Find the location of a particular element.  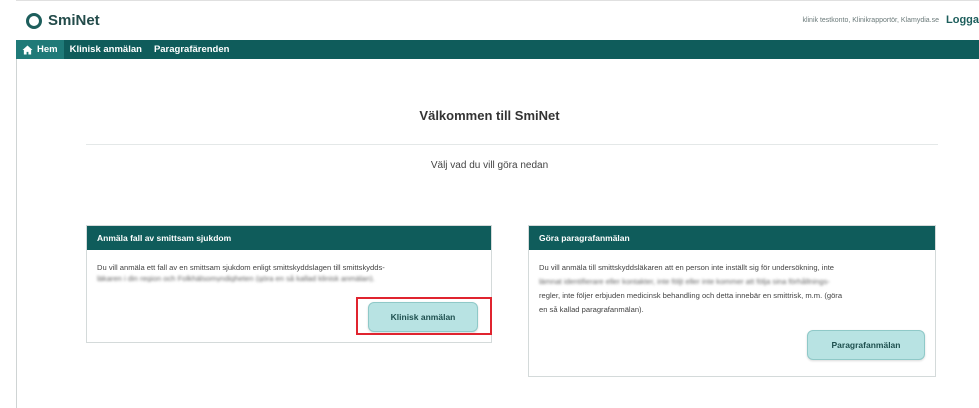

app-logo: SmiNet is located at coordinates (63, 20).